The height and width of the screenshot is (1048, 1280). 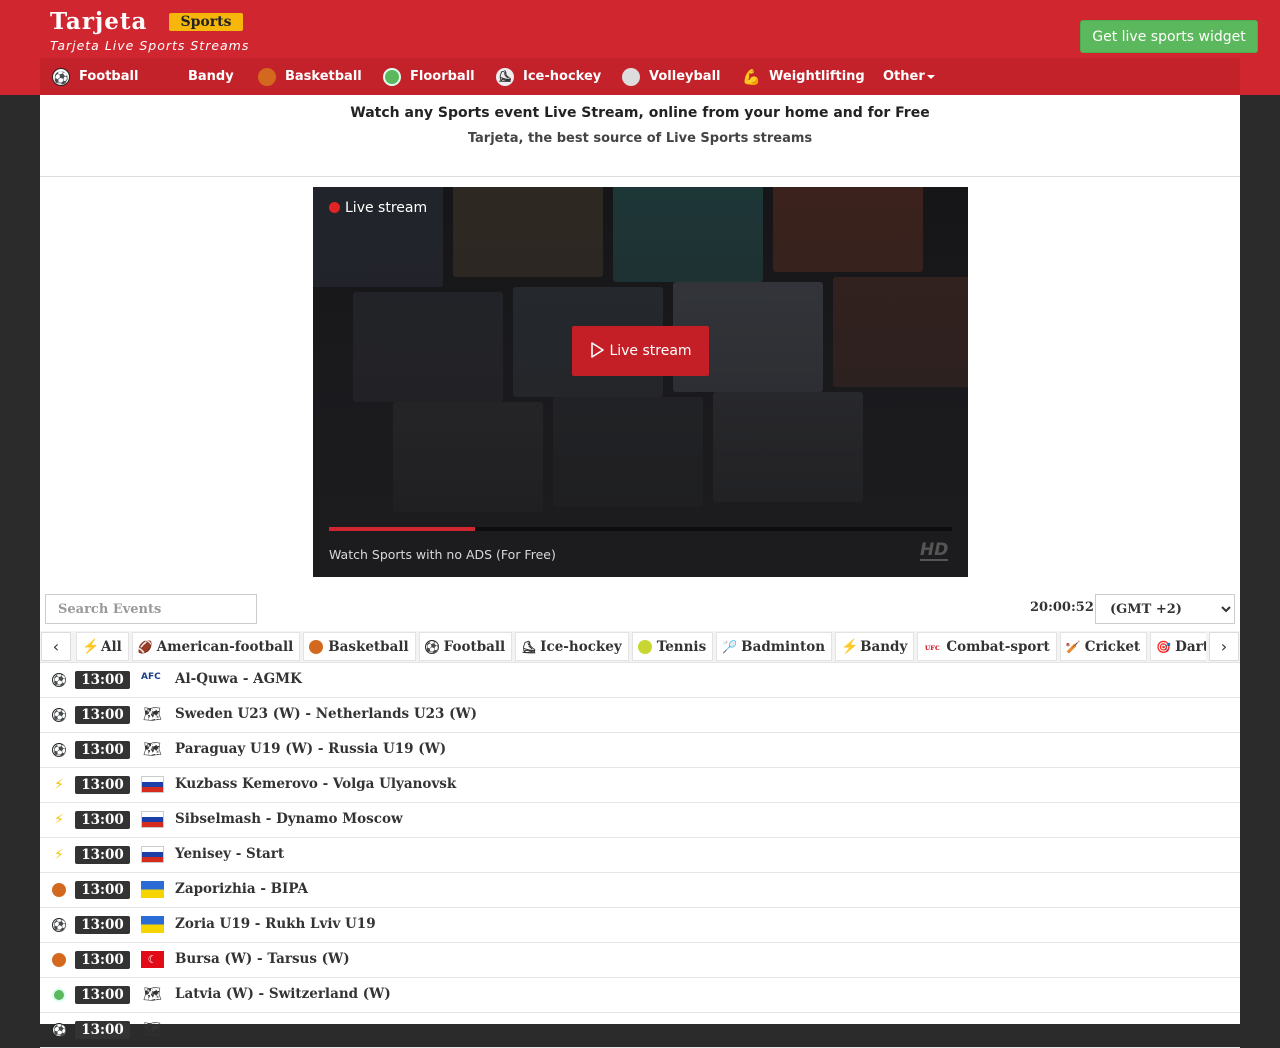 I want to click on filter-chip-american-football: 🏈 American-football, so click(x=216, y=646).